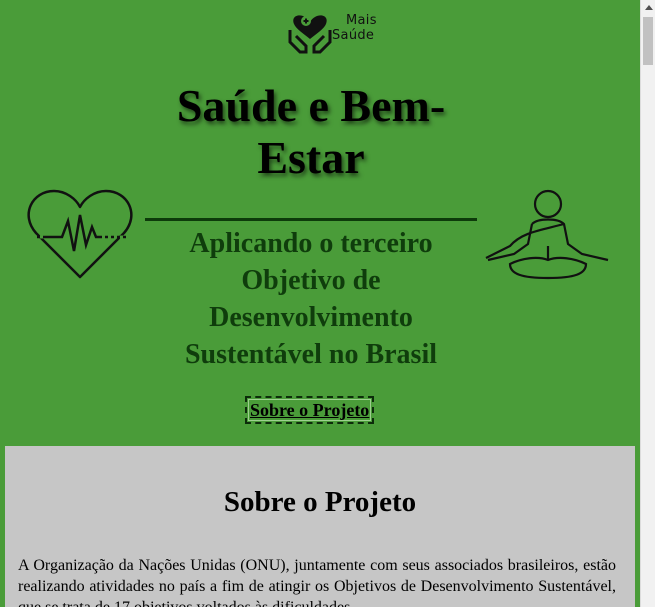  What do you see at coordinates (80, 234) in the screenshot?
I see `heartbeat-icon` at bounding box center [80, 234].